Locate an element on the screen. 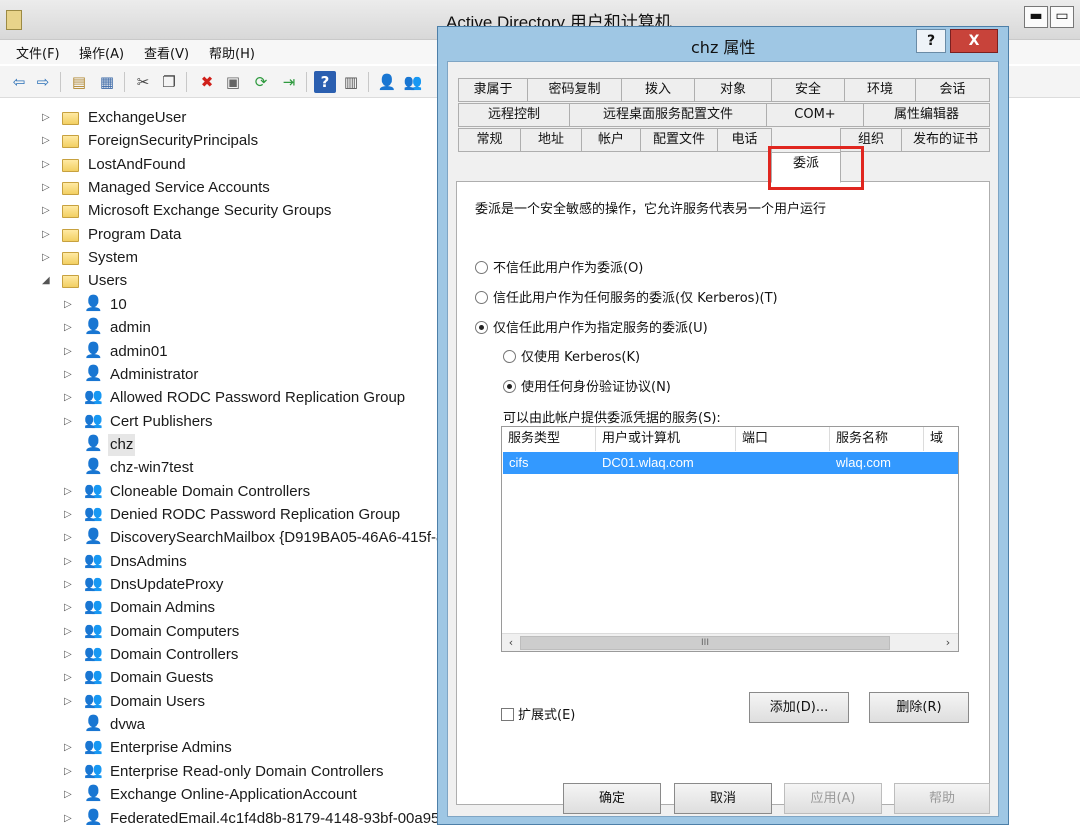  menu-help: 帮助(H) is located at coordinates (232, 52).